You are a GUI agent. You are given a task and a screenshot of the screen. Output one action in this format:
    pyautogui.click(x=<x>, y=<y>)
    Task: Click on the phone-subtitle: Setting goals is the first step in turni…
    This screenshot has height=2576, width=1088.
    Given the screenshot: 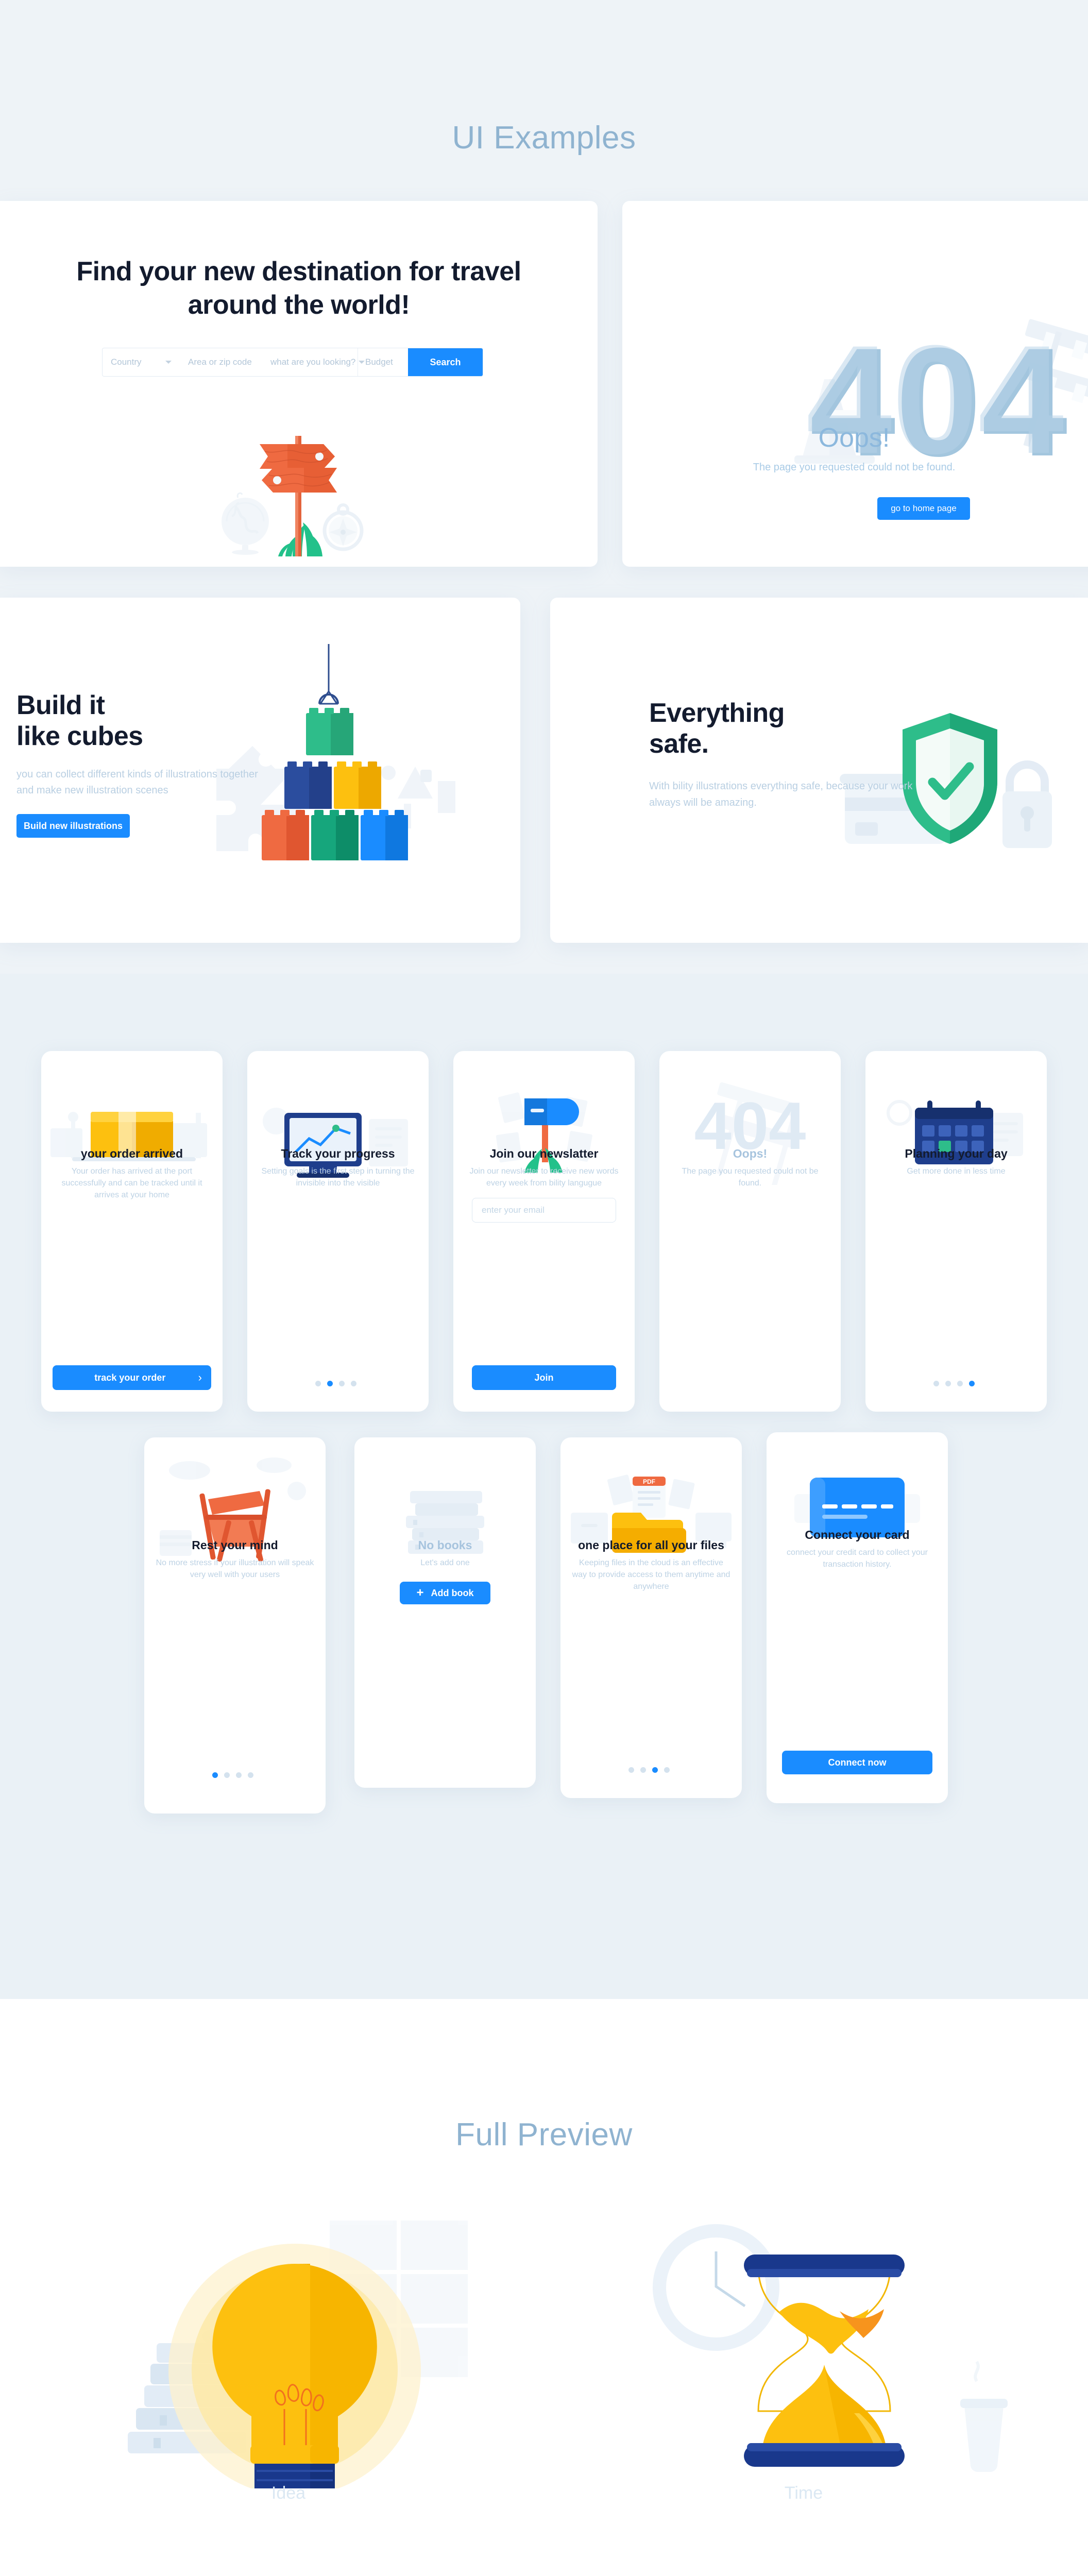 What is the action you would take?
    pyautogui.click(x=338, y=1177)
    